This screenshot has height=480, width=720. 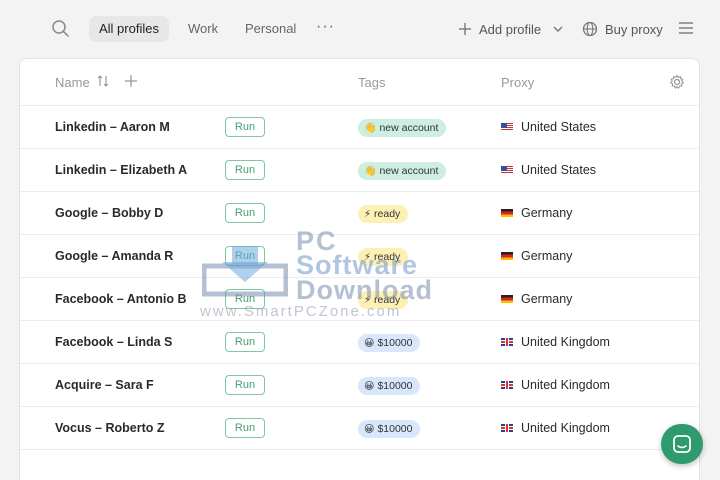 I want to click on add-column-icon, so click(x=131, y=81).